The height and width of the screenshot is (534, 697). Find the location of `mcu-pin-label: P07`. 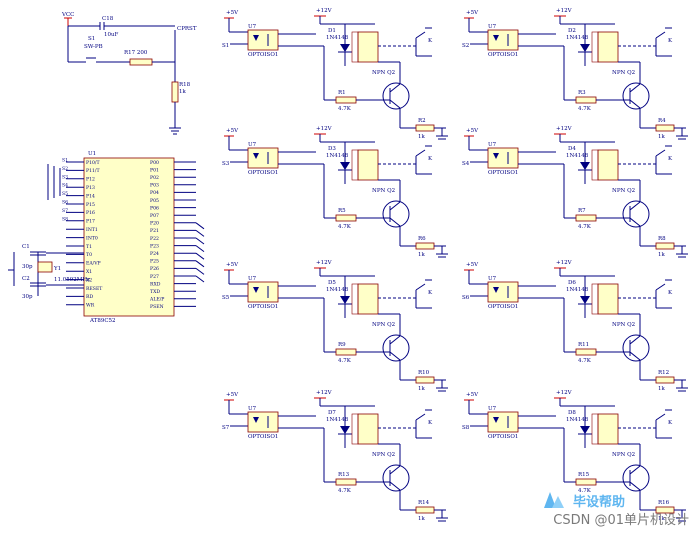

mcu-pin-label: P07 is located at coordinates (154, 216).